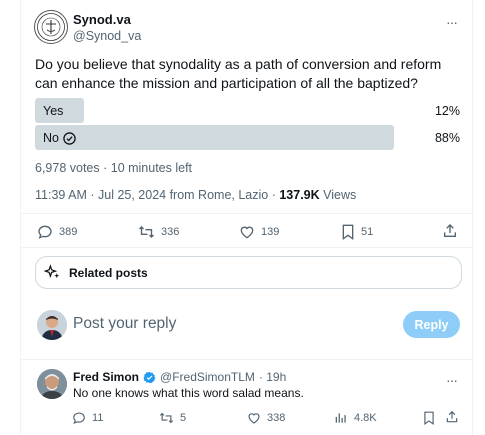  I want to click on user-avatar-icon, so click(52, 325).